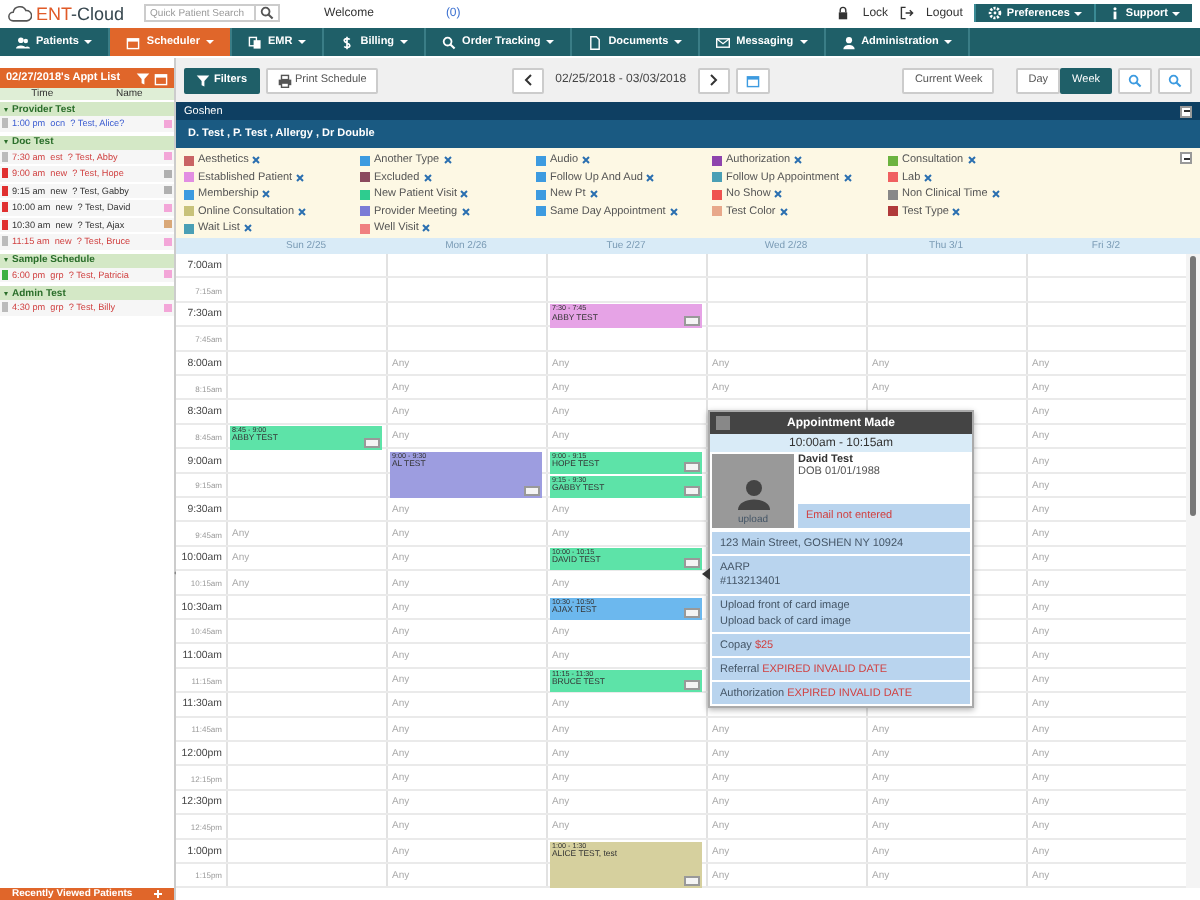  I want to click on copy-icon, so click(255, 42).